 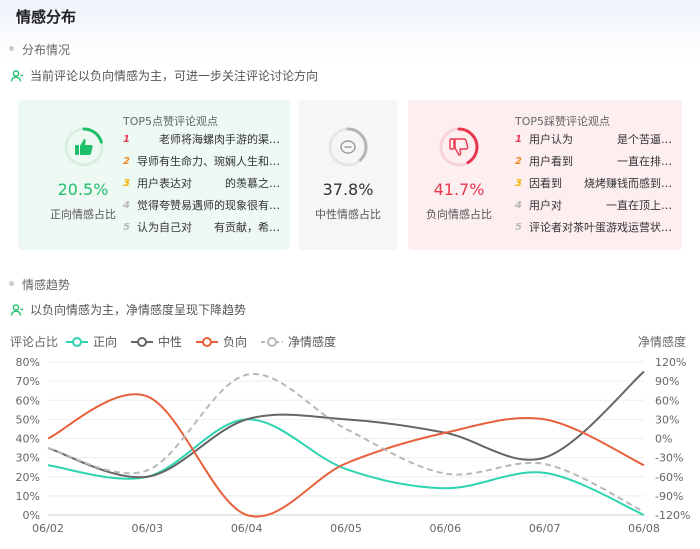 What do you see at coordinates (348, 189) in the screenshot?
I see `neutral-percent: 37.8%` at bounding box center [348, 189].